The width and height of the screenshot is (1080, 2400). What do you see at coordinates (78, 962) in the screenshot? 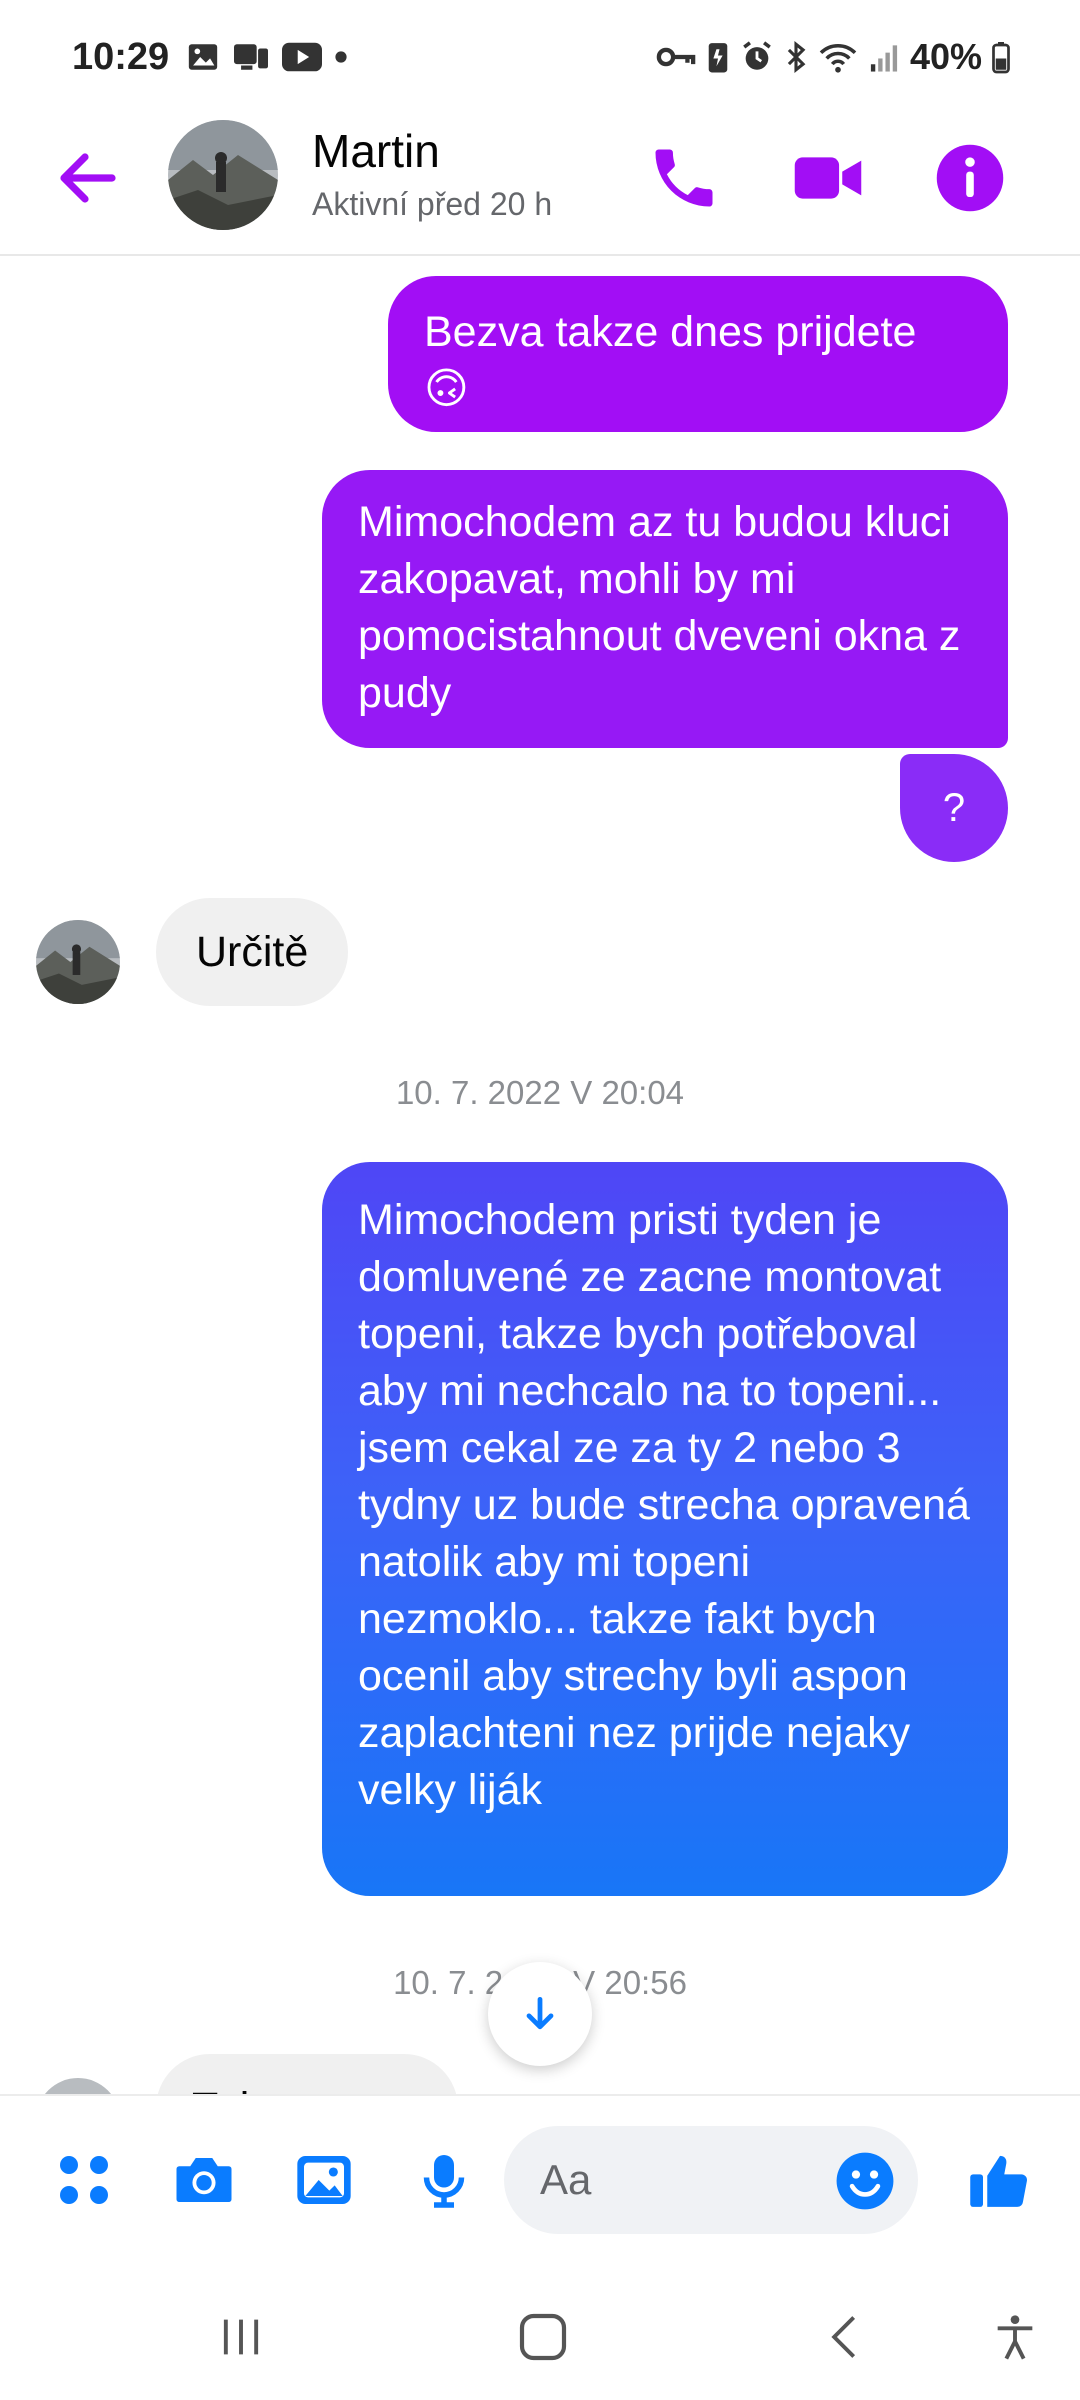
I see `sender-avatar` at bounding box center [78, 962].